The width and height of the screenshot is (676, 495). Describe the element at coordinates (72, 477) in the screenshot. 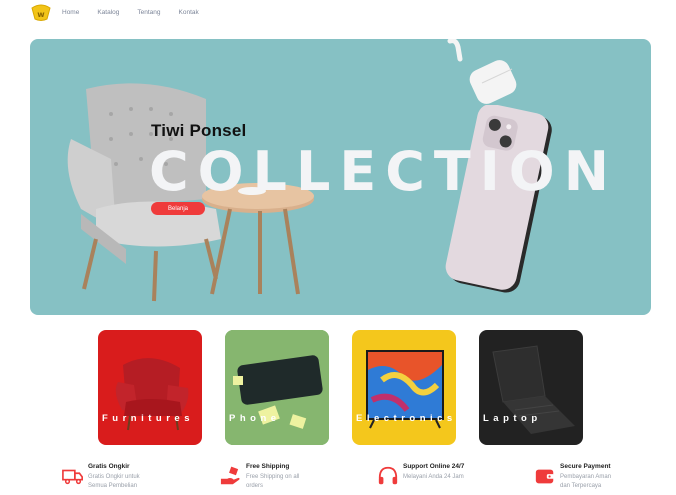

I see `truck-icon` at that location.